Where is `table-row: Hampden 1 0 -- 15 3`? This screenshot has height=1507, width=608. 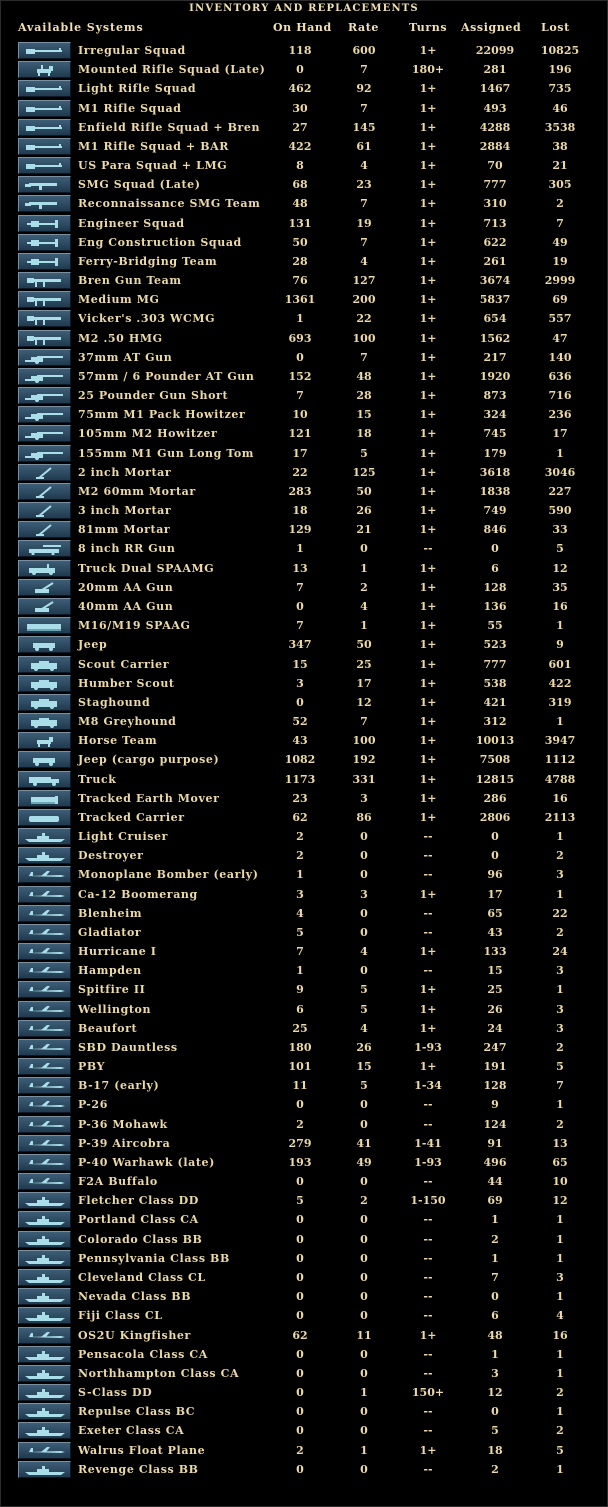 table-row: Hampden 1 0 -- 15 3 is located at coordinates (304, 970).